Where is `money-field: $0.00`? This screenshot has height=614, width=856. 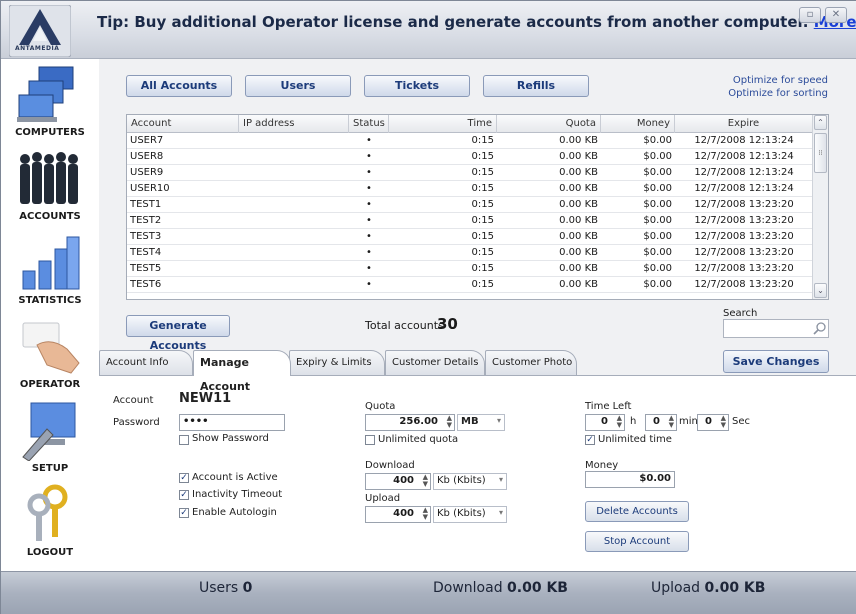
money-field: $0.00 is located at coordinates (630, 479).